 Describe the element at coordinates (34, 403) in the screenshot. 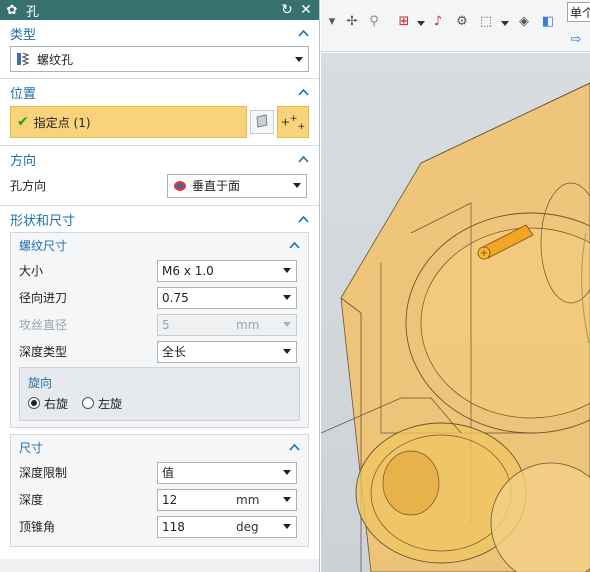

I see `radio-dot-selected` at that location.